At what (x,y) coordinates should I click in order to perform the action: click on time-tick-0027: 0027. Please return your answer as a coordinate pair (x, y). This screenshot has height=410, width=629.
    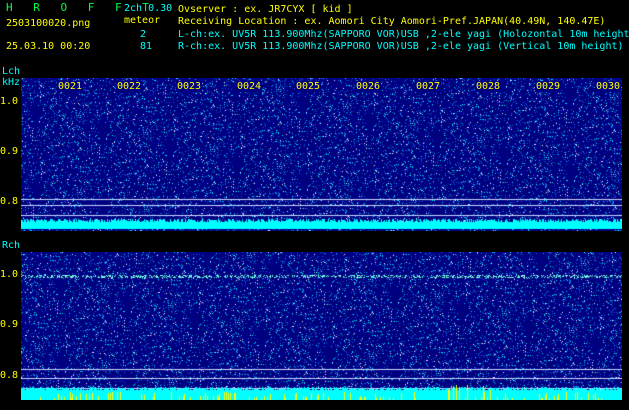
    Looking at the image, I should click on (428, 86).